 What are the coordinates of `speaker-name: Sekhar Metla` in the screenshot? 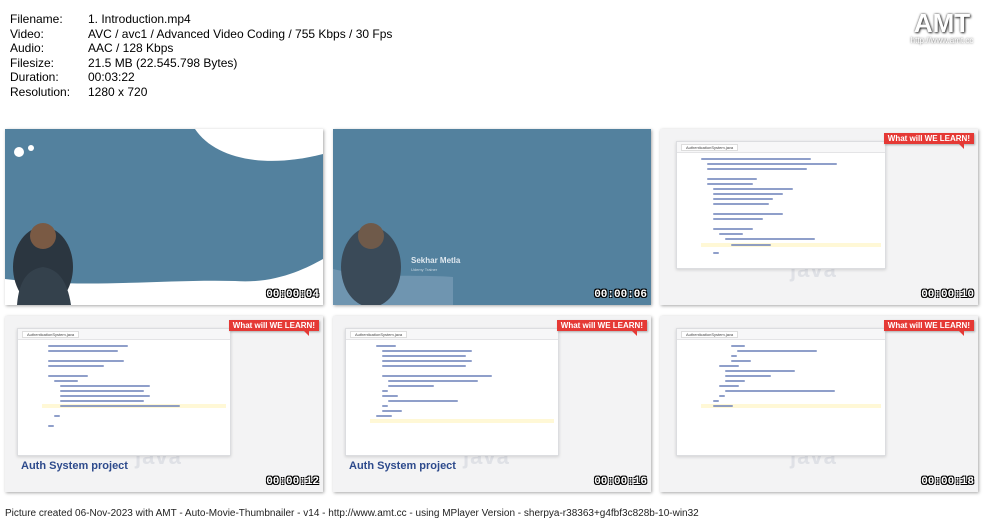 It's located at (436, 260).